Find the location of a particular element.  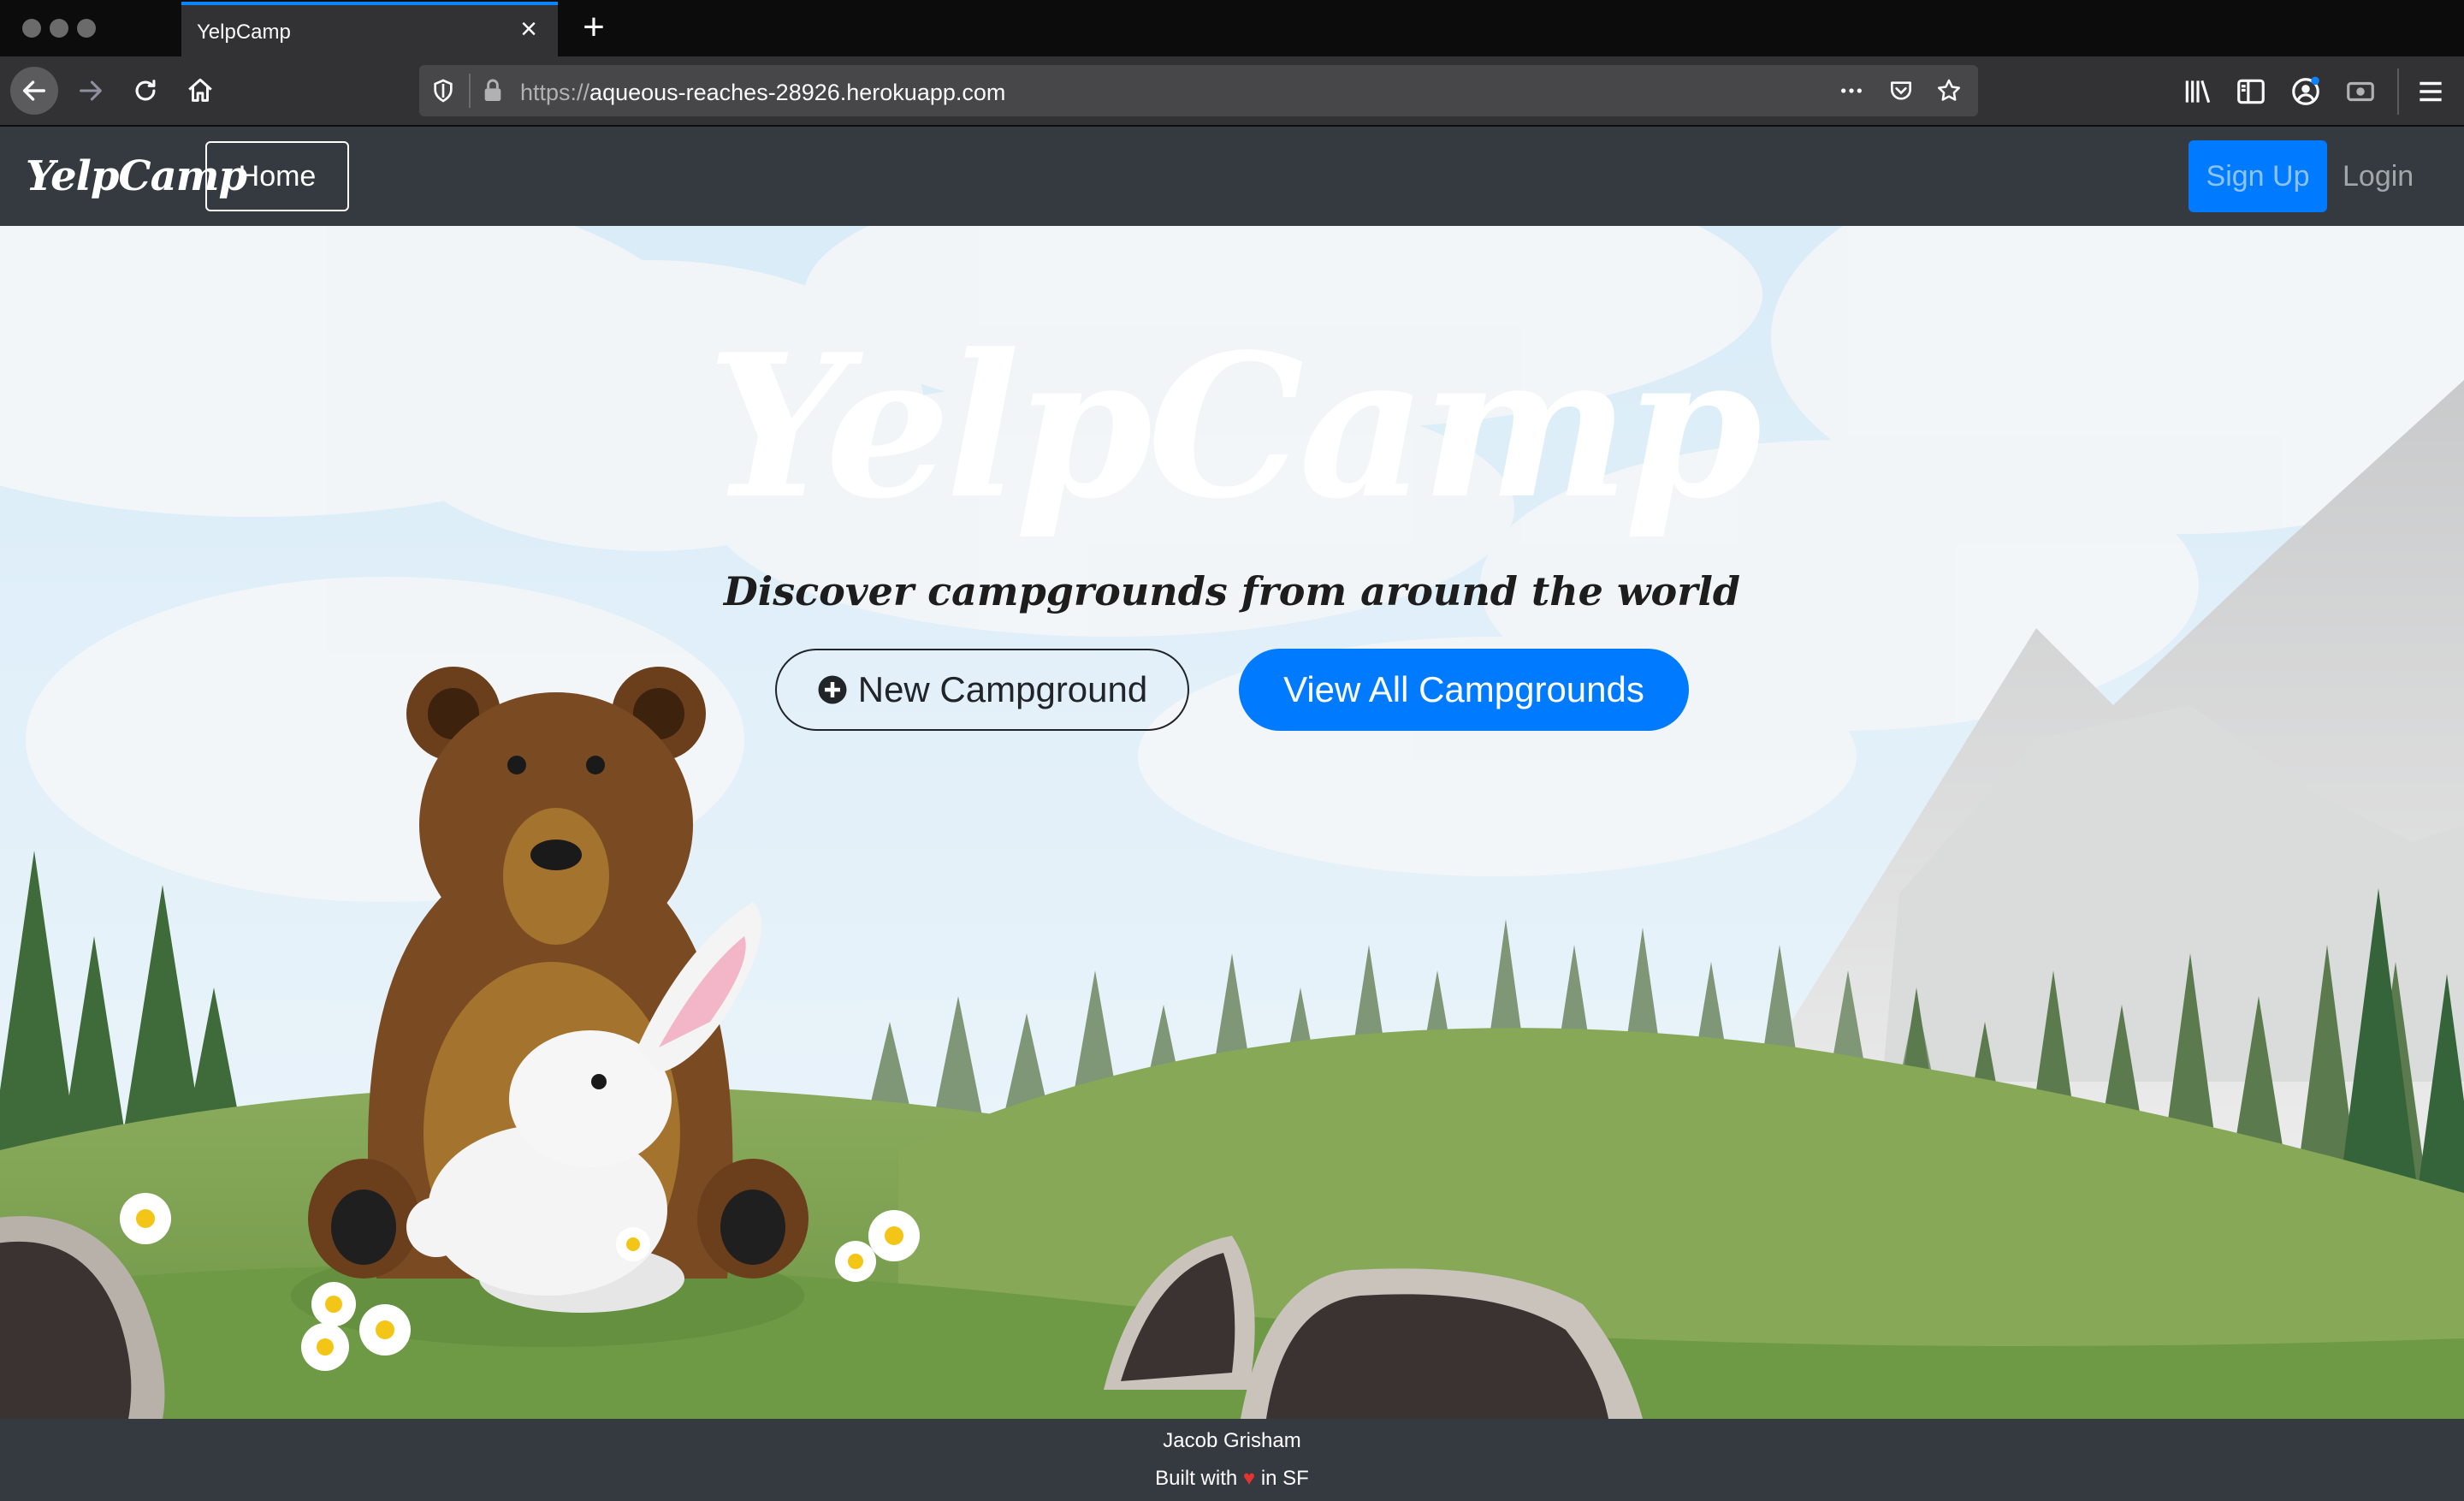

new-campground-label: New Campground is located at coordinates (1002, 689).